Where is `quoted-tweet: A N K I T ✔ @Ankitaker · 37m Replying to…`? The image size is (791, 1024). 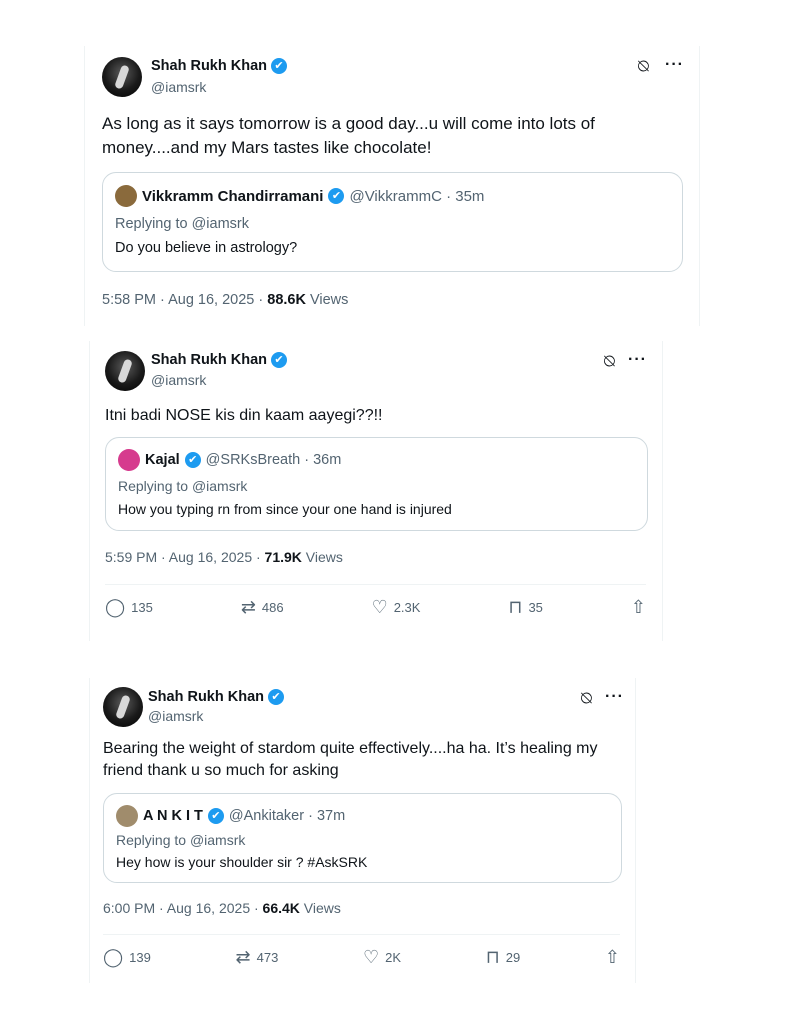 quoted-tweet: A N K I T ✔ @Ankitaker · 37m Replying to… is located at coordinates (362, 838).